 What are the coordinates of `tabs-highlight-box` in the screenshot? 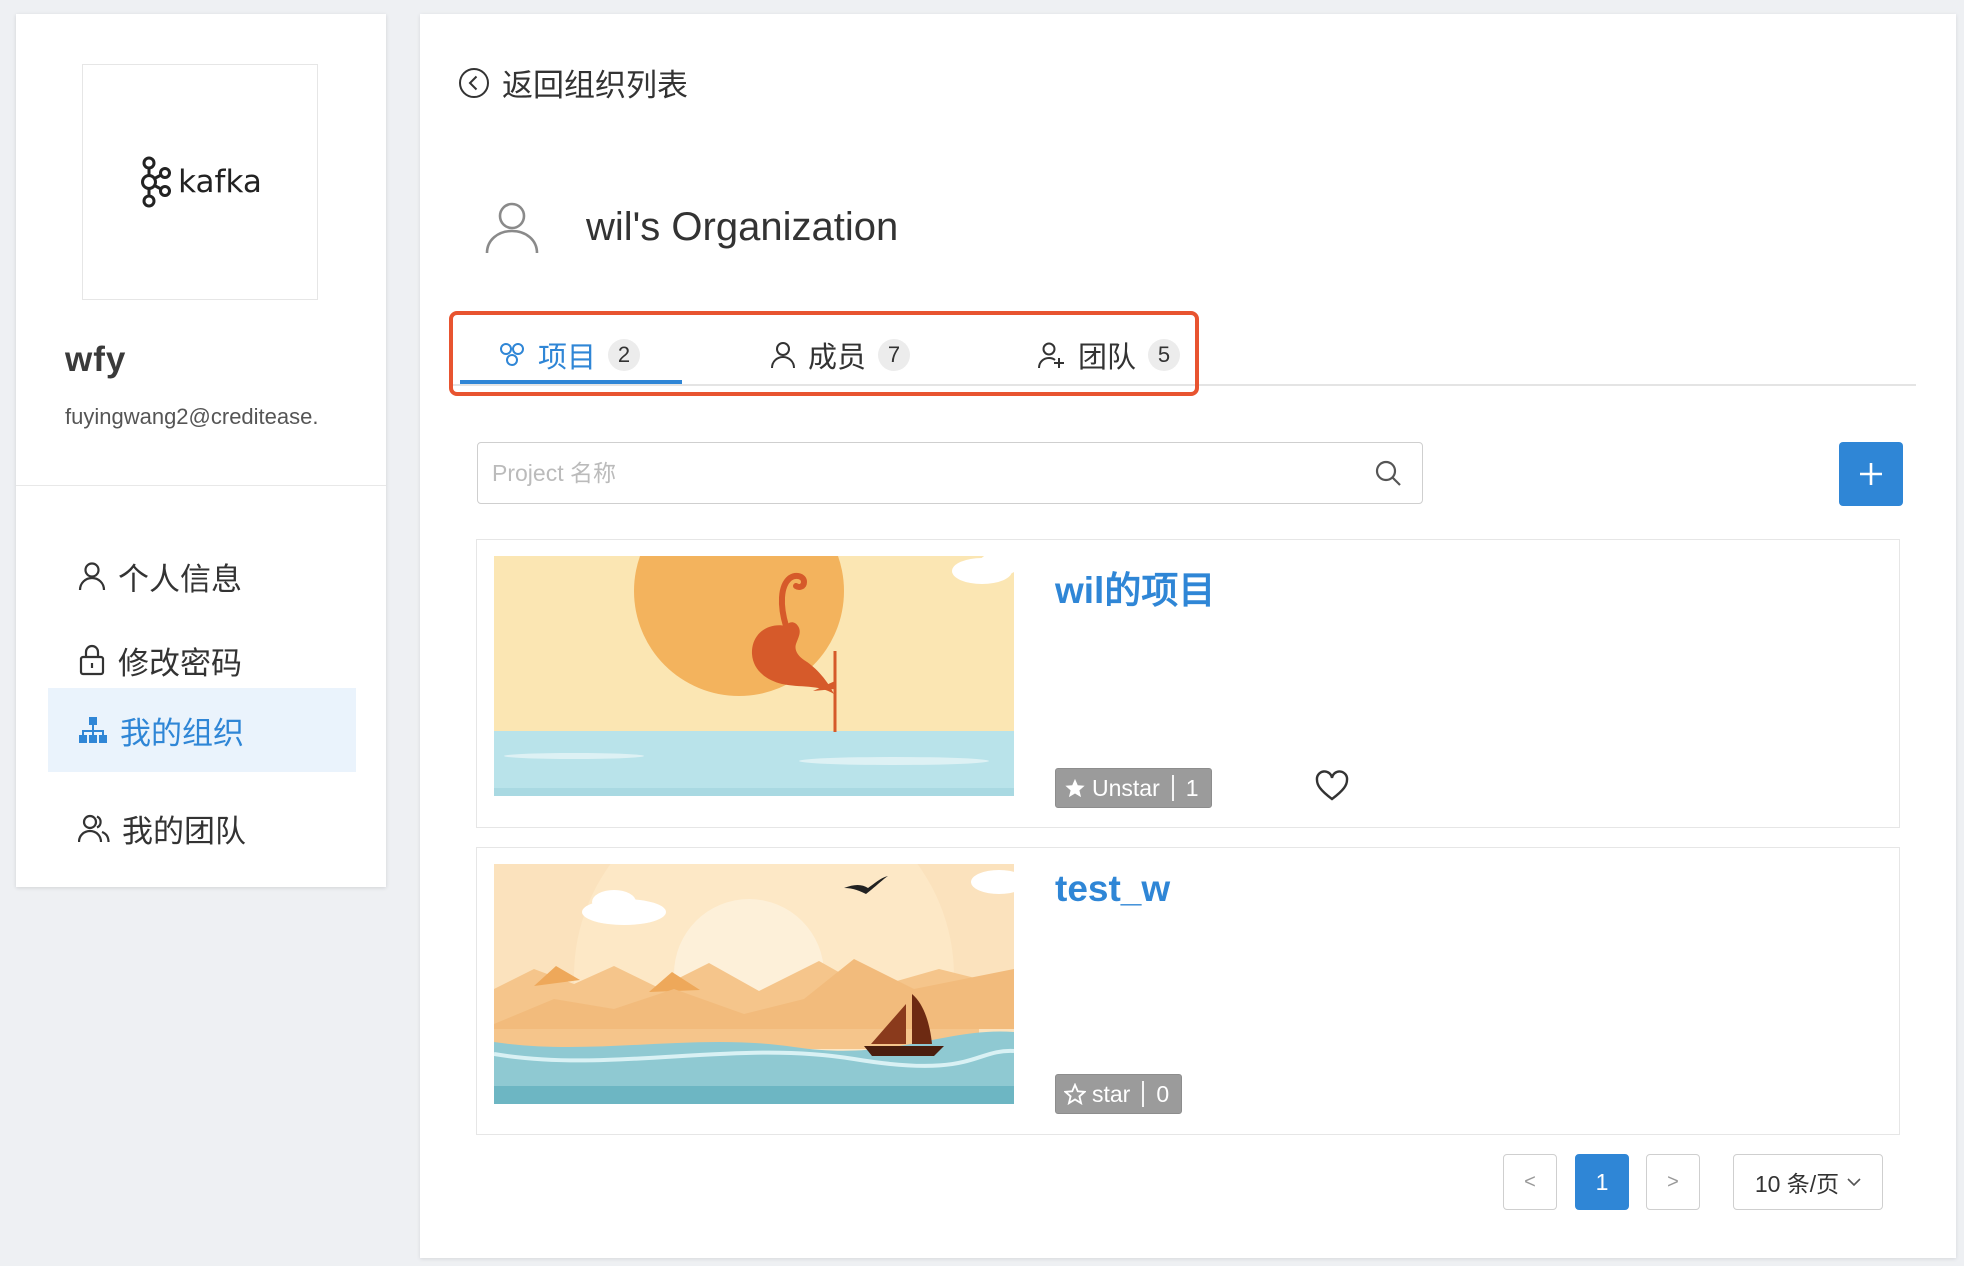 It's located at (824, 353).